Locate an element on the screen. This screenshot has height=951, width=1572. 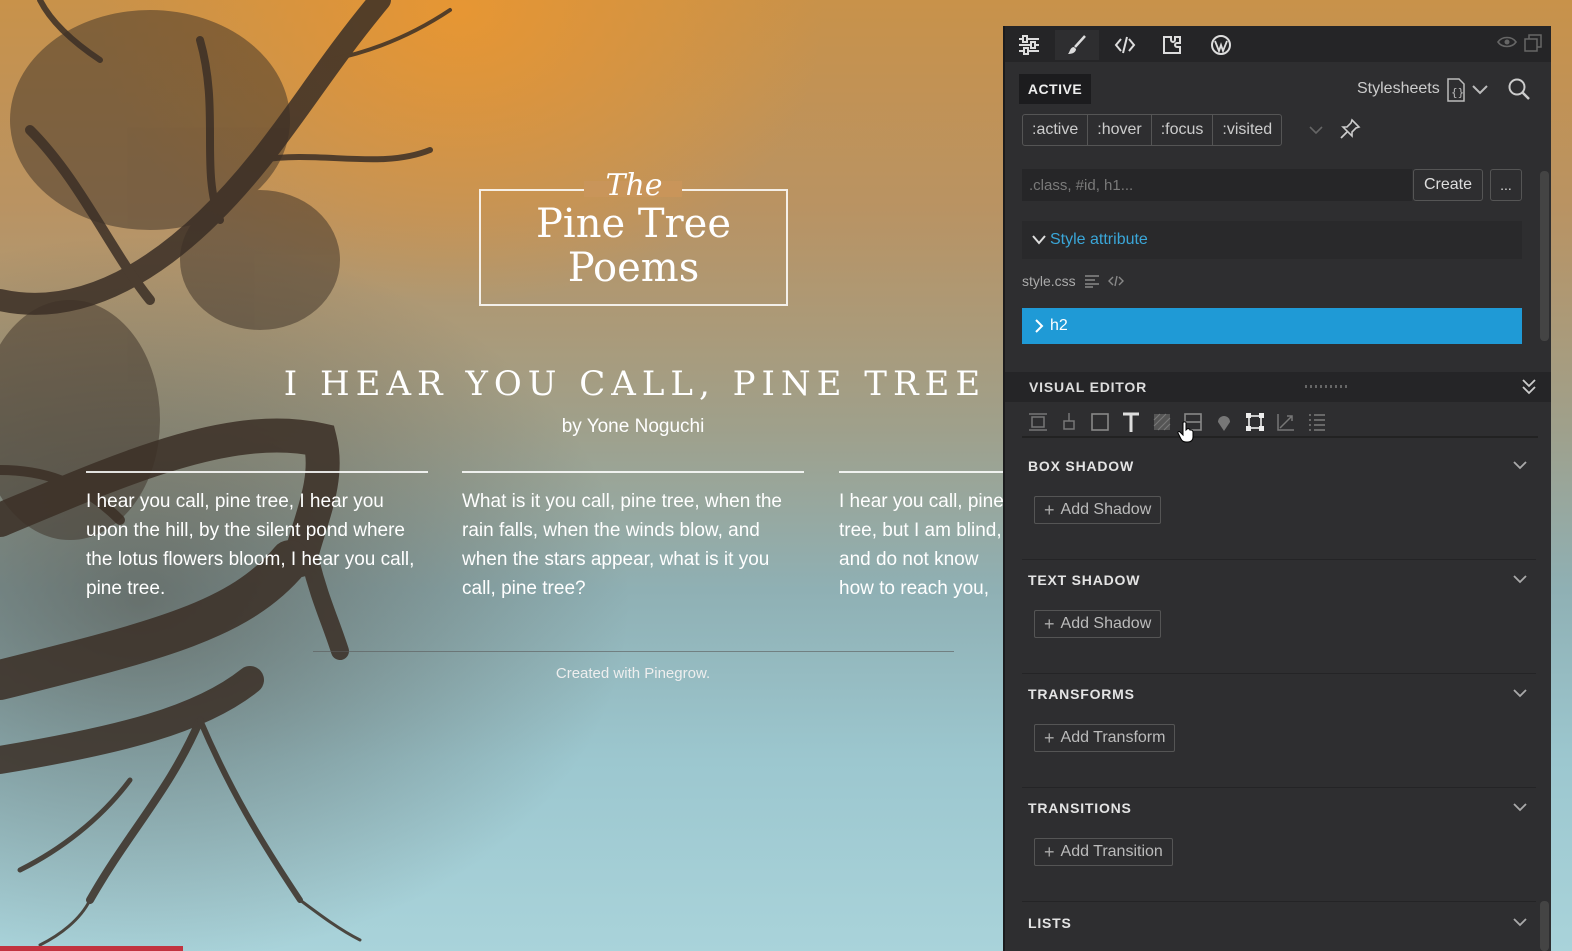
background-icon is located at coordinates (1161, 422).